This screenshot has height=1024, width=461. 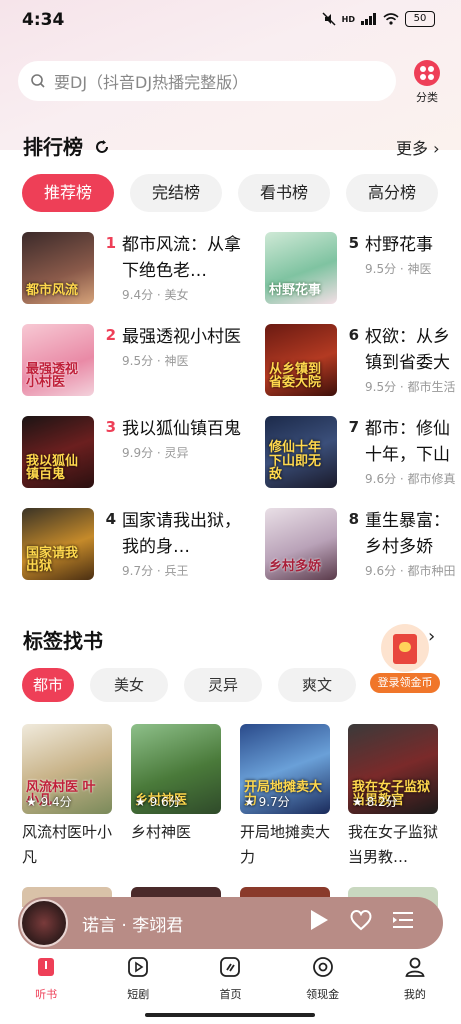 I want to click on cover-text: 国家请我出狱, so click(x=52, y=560).